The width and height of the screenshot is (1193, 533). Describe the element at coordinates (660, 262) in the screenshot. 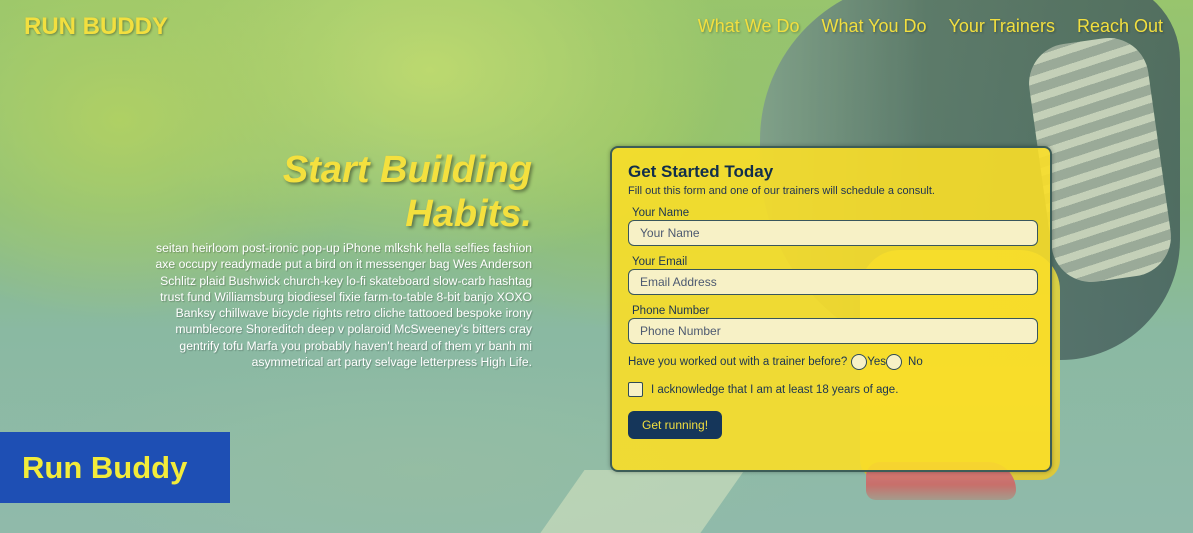

I see `email-label: Your Email` at that location.